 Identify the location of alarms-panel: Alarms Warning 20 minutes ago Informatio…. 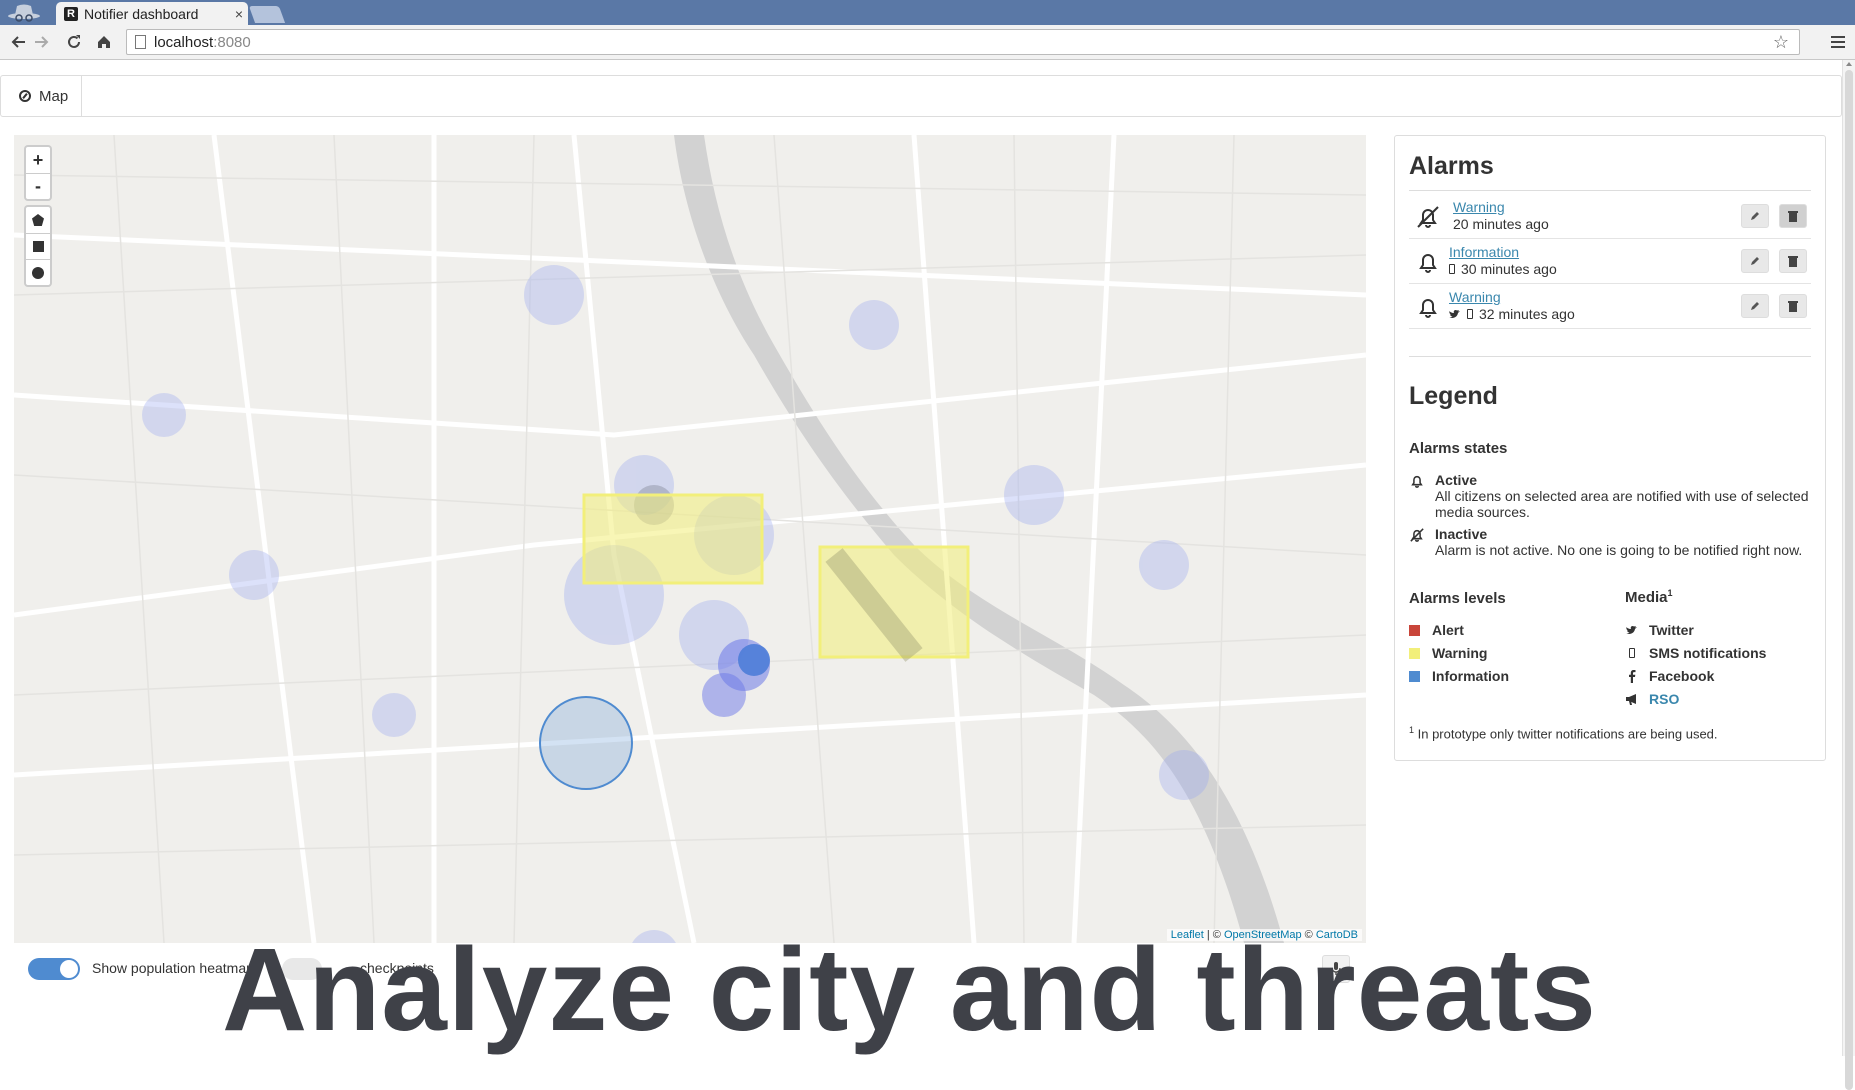
(1610, 448).